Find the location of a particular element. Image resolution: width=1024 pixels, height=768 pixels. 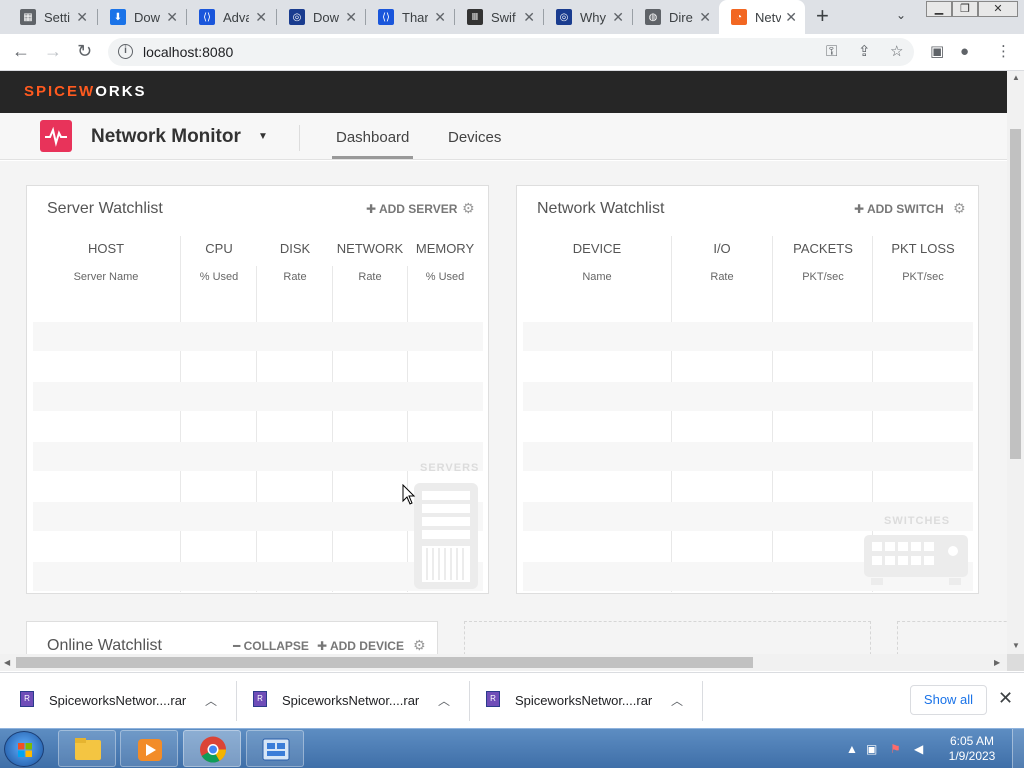

start-button is located at coordinates (24, 749).